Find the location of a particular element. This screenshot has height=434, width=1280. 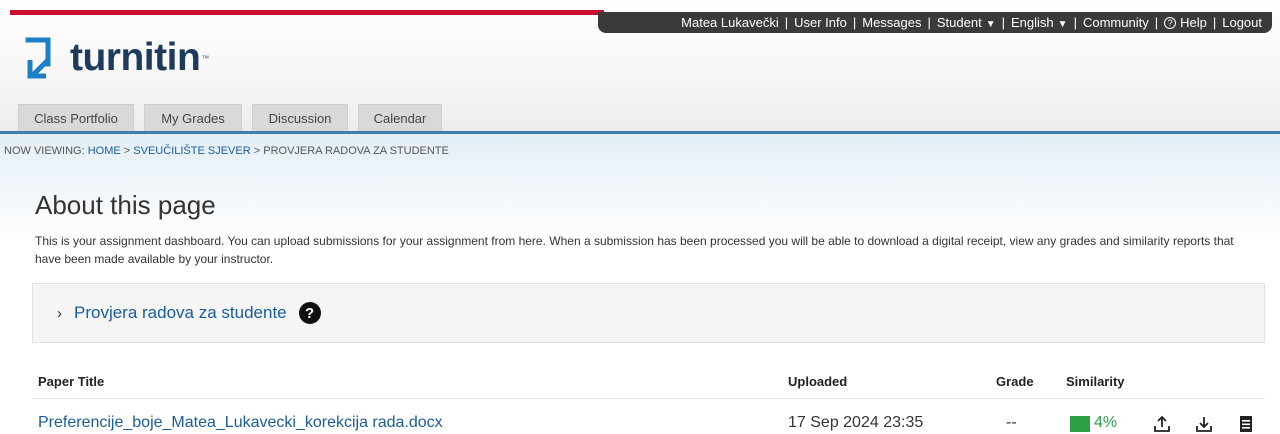

grade-value: -- is located at coordinates (1011, 422).